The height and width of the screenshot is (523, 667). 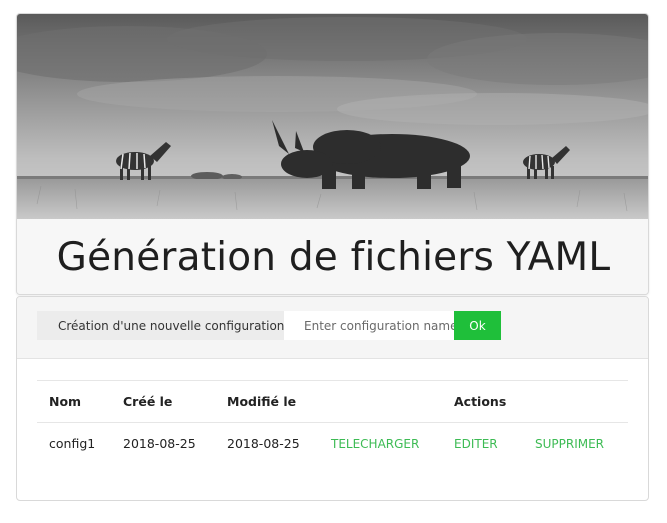 What do you see at coordinates (72, 444) in the screenshot?
I see `cell-nom: config1` at bounding box center [72, 444].